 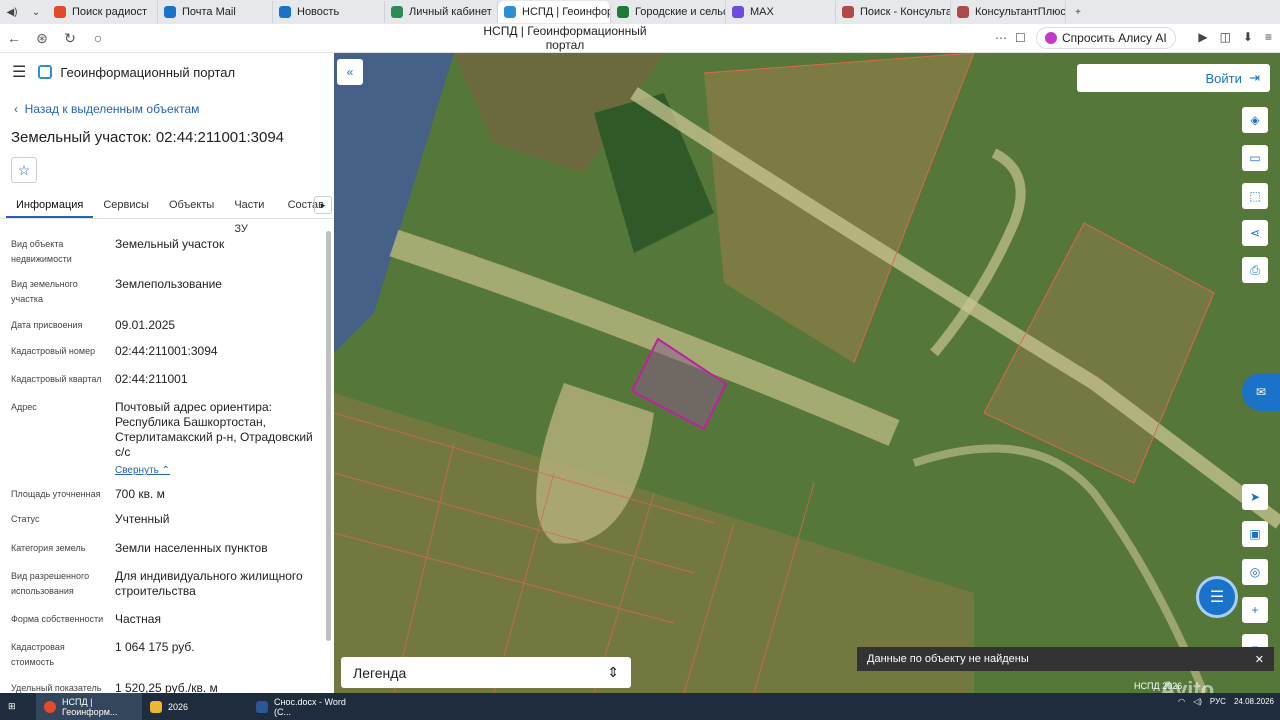 I want to click on news-favicon-icon, so click(x=285, y=12).